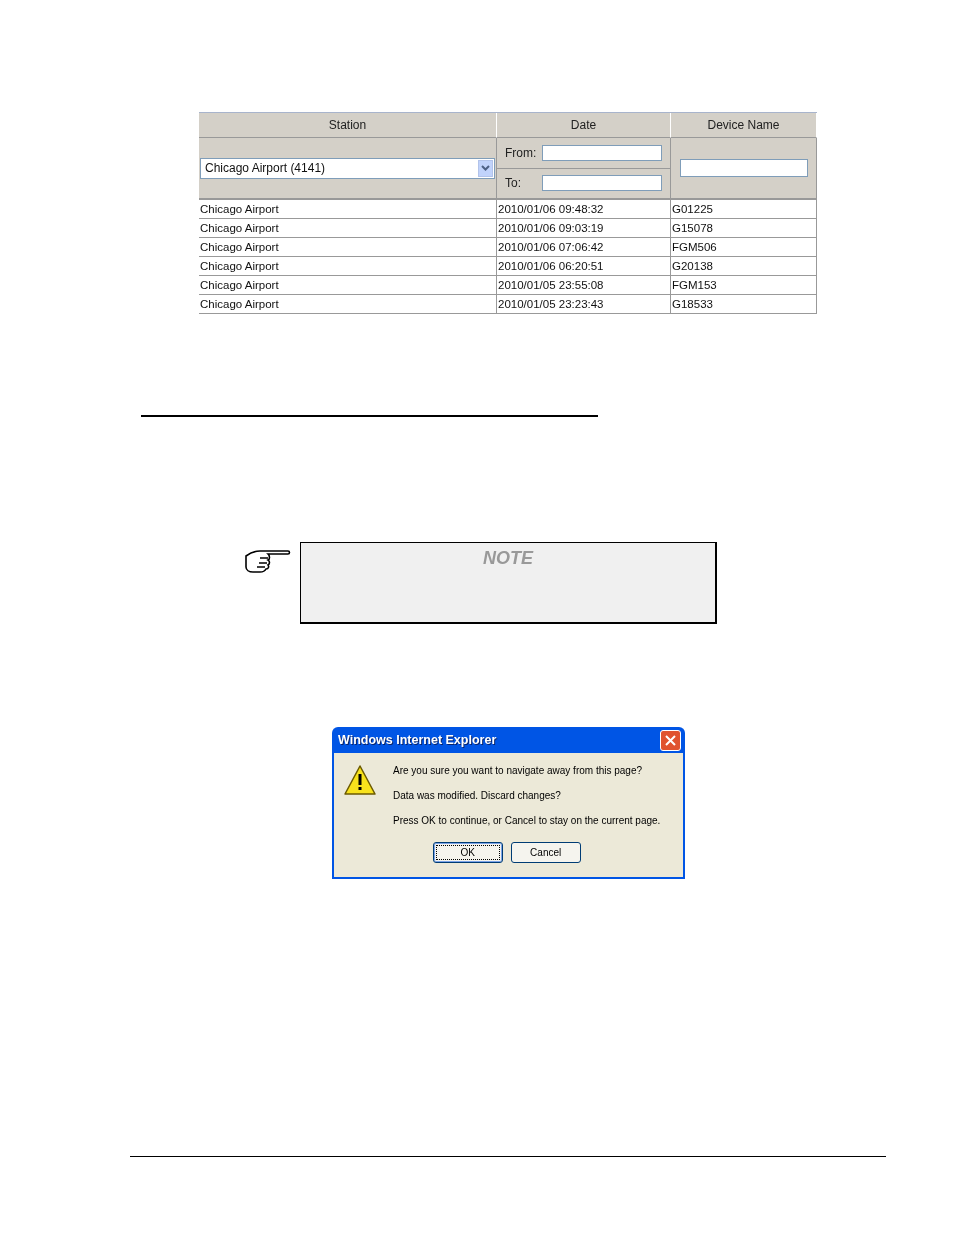 The height and width of the screenshot is (1235, 954). What do you see at coordinates (743, 168) in the screenshot?
I see `device-name-field` at bounding box center [743, 168].